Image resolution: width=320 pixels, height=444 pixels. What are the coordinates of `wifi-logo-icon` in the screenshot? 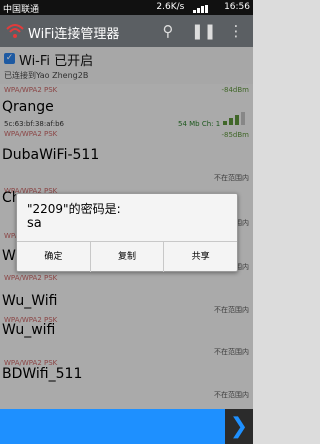 It's located at (15, 31).